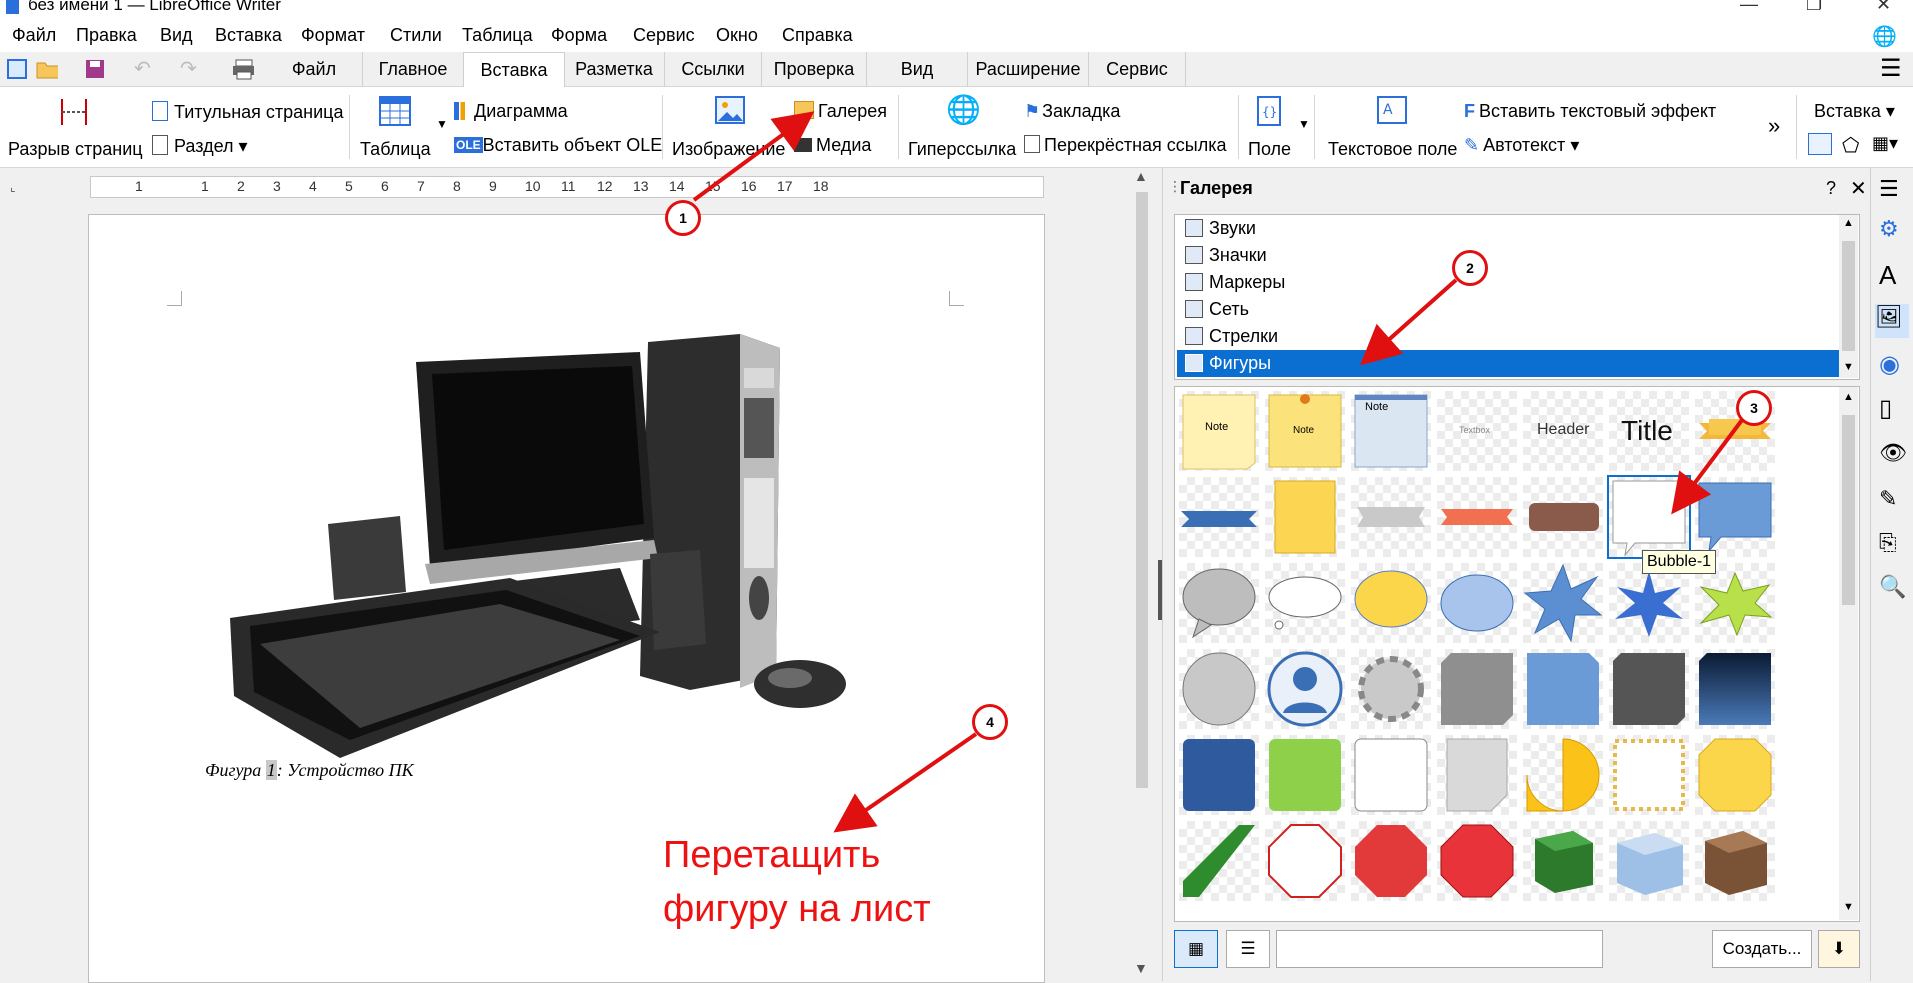 The height and width of the screenshot is (983, 1913). What do you see at coordinates (1477, 689) in the screenshot?
I see `gallery-item-octagon-gray` at bounding box center [1477, 689].